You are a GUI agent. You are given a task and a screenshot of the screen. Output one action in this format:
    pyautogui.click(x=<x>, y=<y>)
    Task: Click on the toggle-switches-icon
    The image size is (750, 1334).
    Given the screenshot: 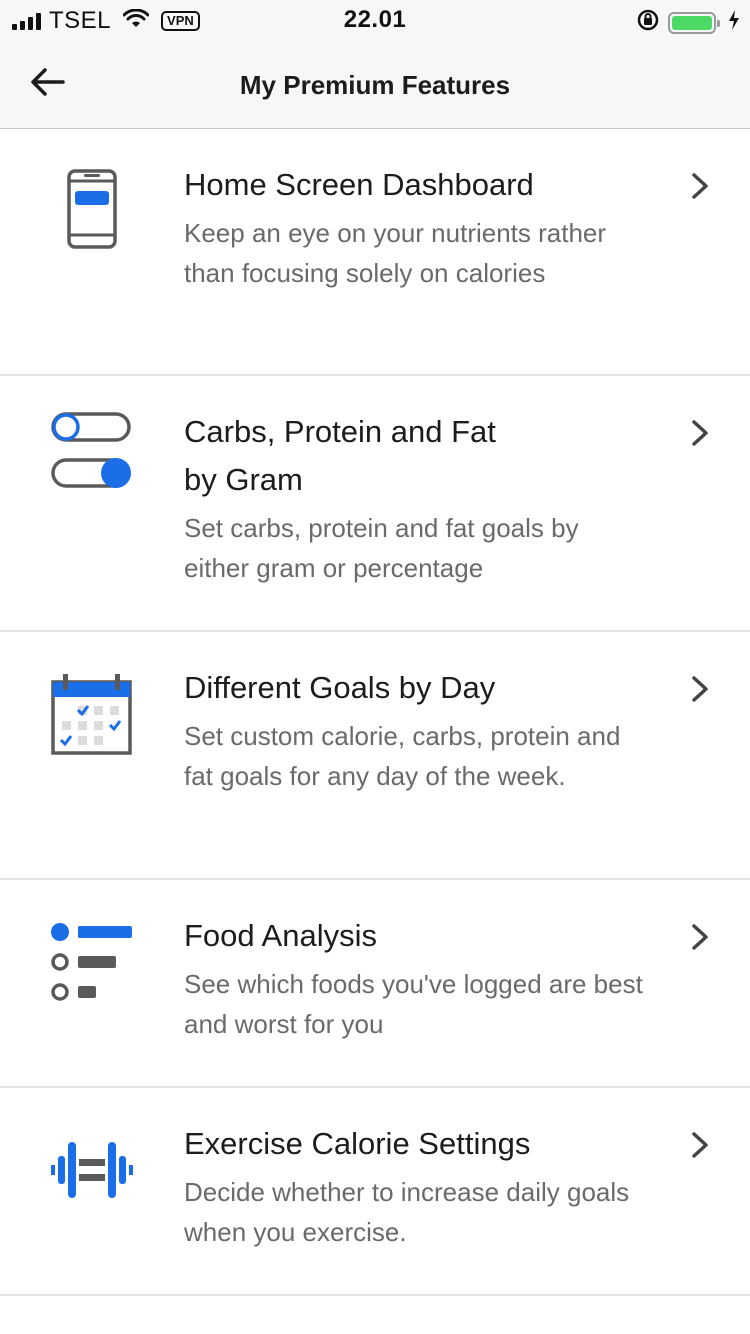 What is the action you would take?
    pyautogui.click(x=92, y=450)
    